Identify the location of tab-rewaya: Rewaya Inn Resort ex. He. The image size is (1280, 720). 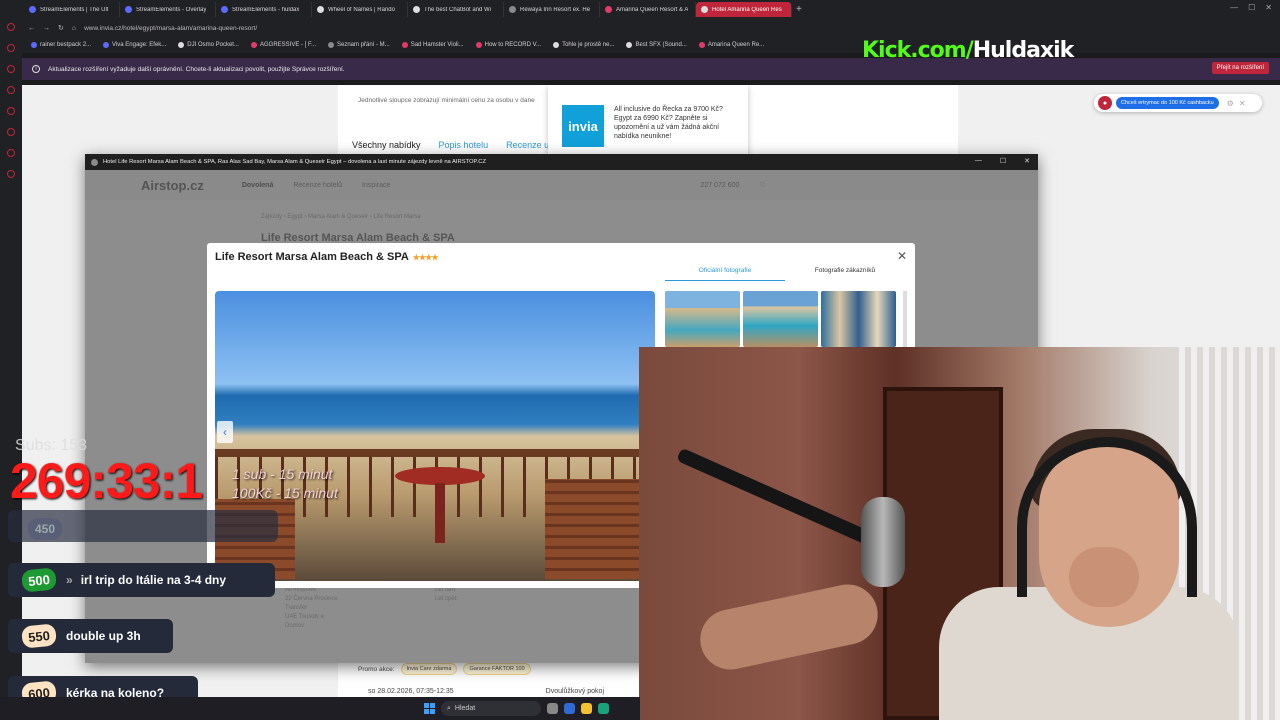
(552, 9).